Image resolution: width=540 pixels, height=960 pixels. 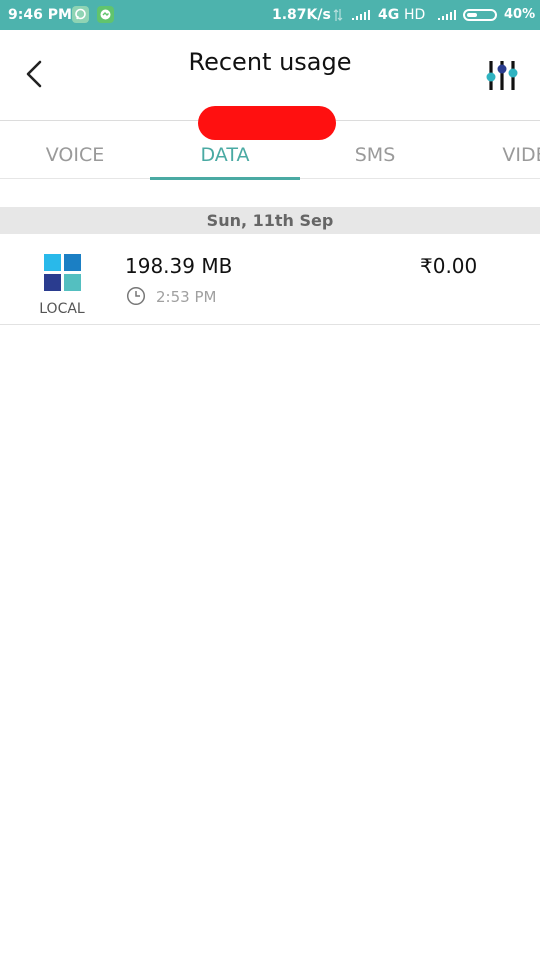 I want to click on battery-percent: 40%, so click(x=520, y=14).